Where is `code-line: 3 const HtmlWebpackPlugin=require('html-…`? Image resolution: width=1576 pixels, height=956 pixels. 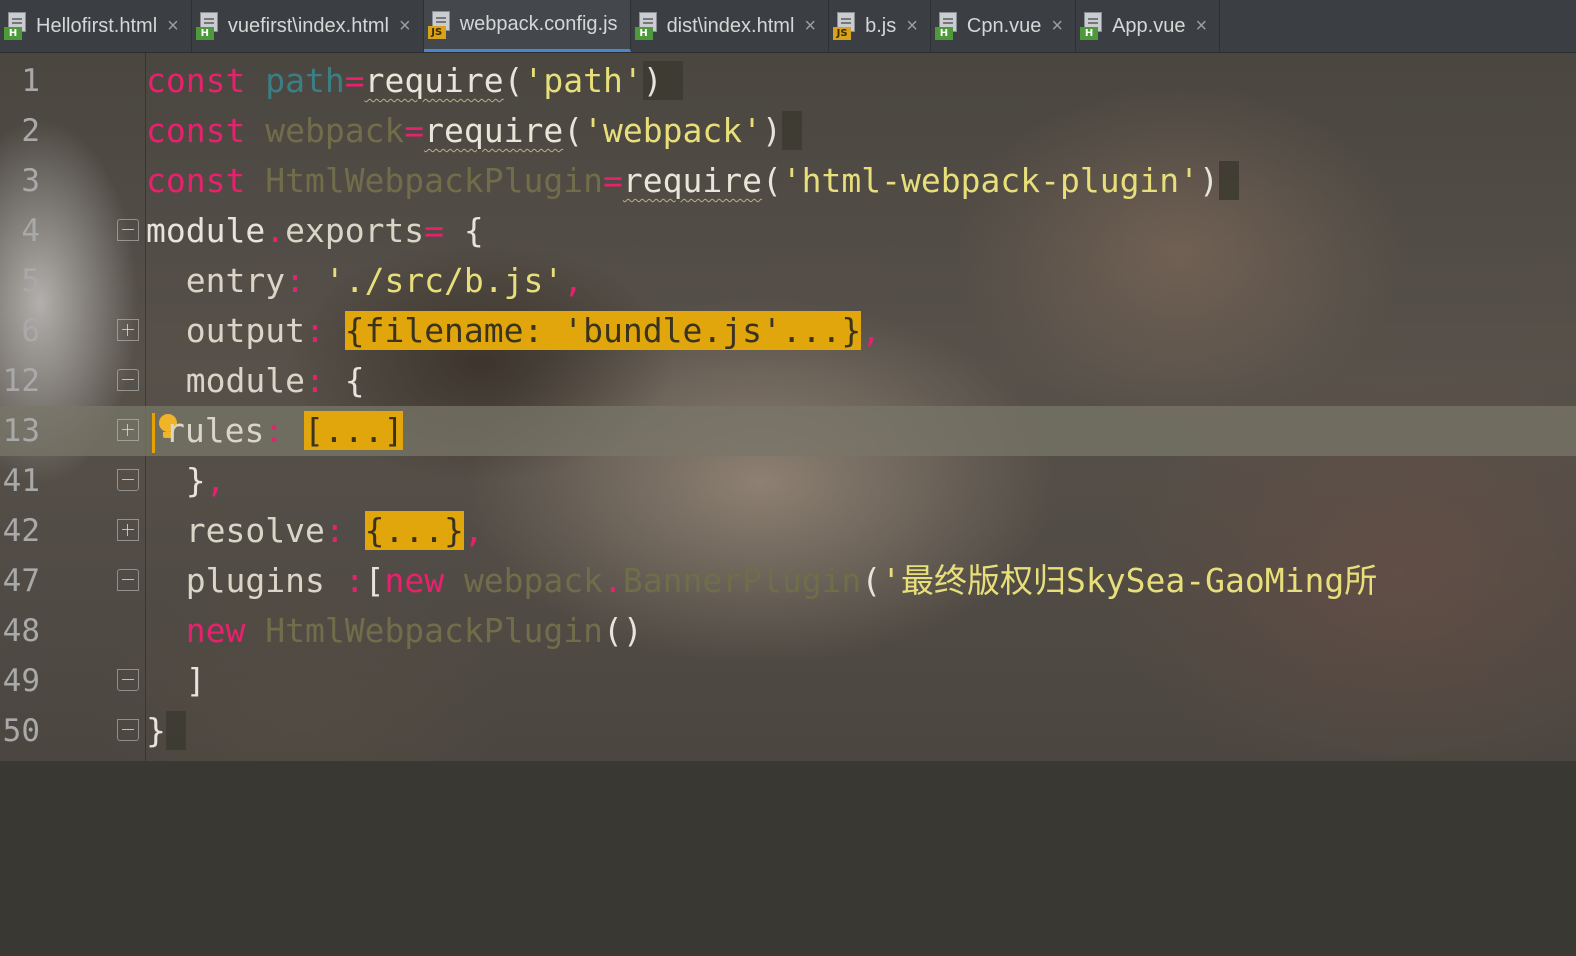
code-line: 3 const HtmlWebpackPlugin=require('html-… is located at coordinates (788, 181).